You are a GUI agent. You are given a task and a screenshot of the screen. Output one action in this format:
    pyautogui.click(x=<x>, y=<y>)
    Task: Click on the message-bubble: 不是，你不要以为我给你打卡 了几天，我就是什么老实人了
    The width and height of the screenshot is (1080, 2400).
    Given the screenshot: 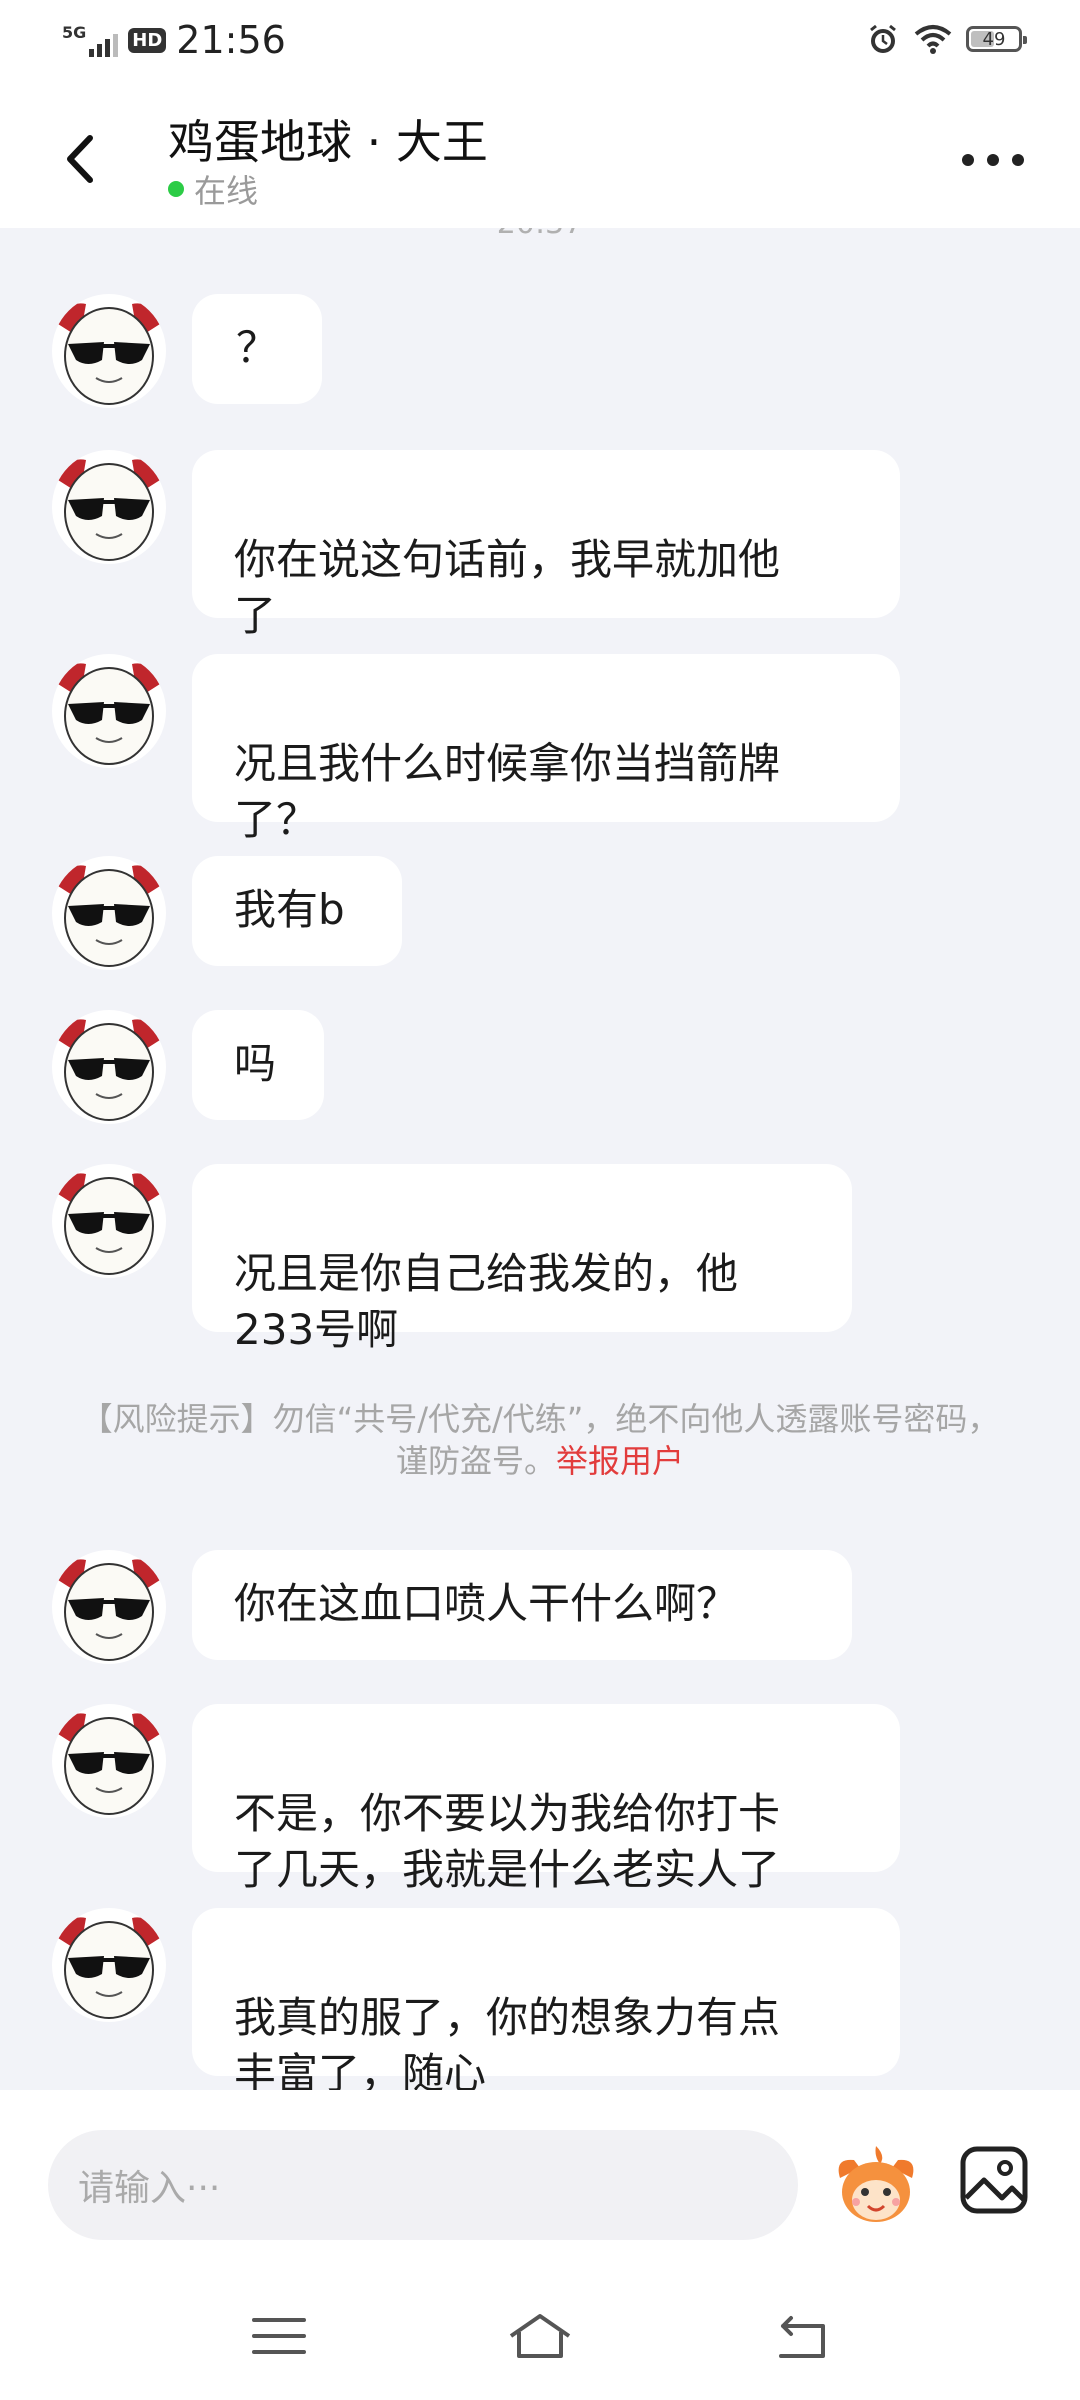 What is the action you would take?
    pyautogui.click(x=546, y=1799)
    